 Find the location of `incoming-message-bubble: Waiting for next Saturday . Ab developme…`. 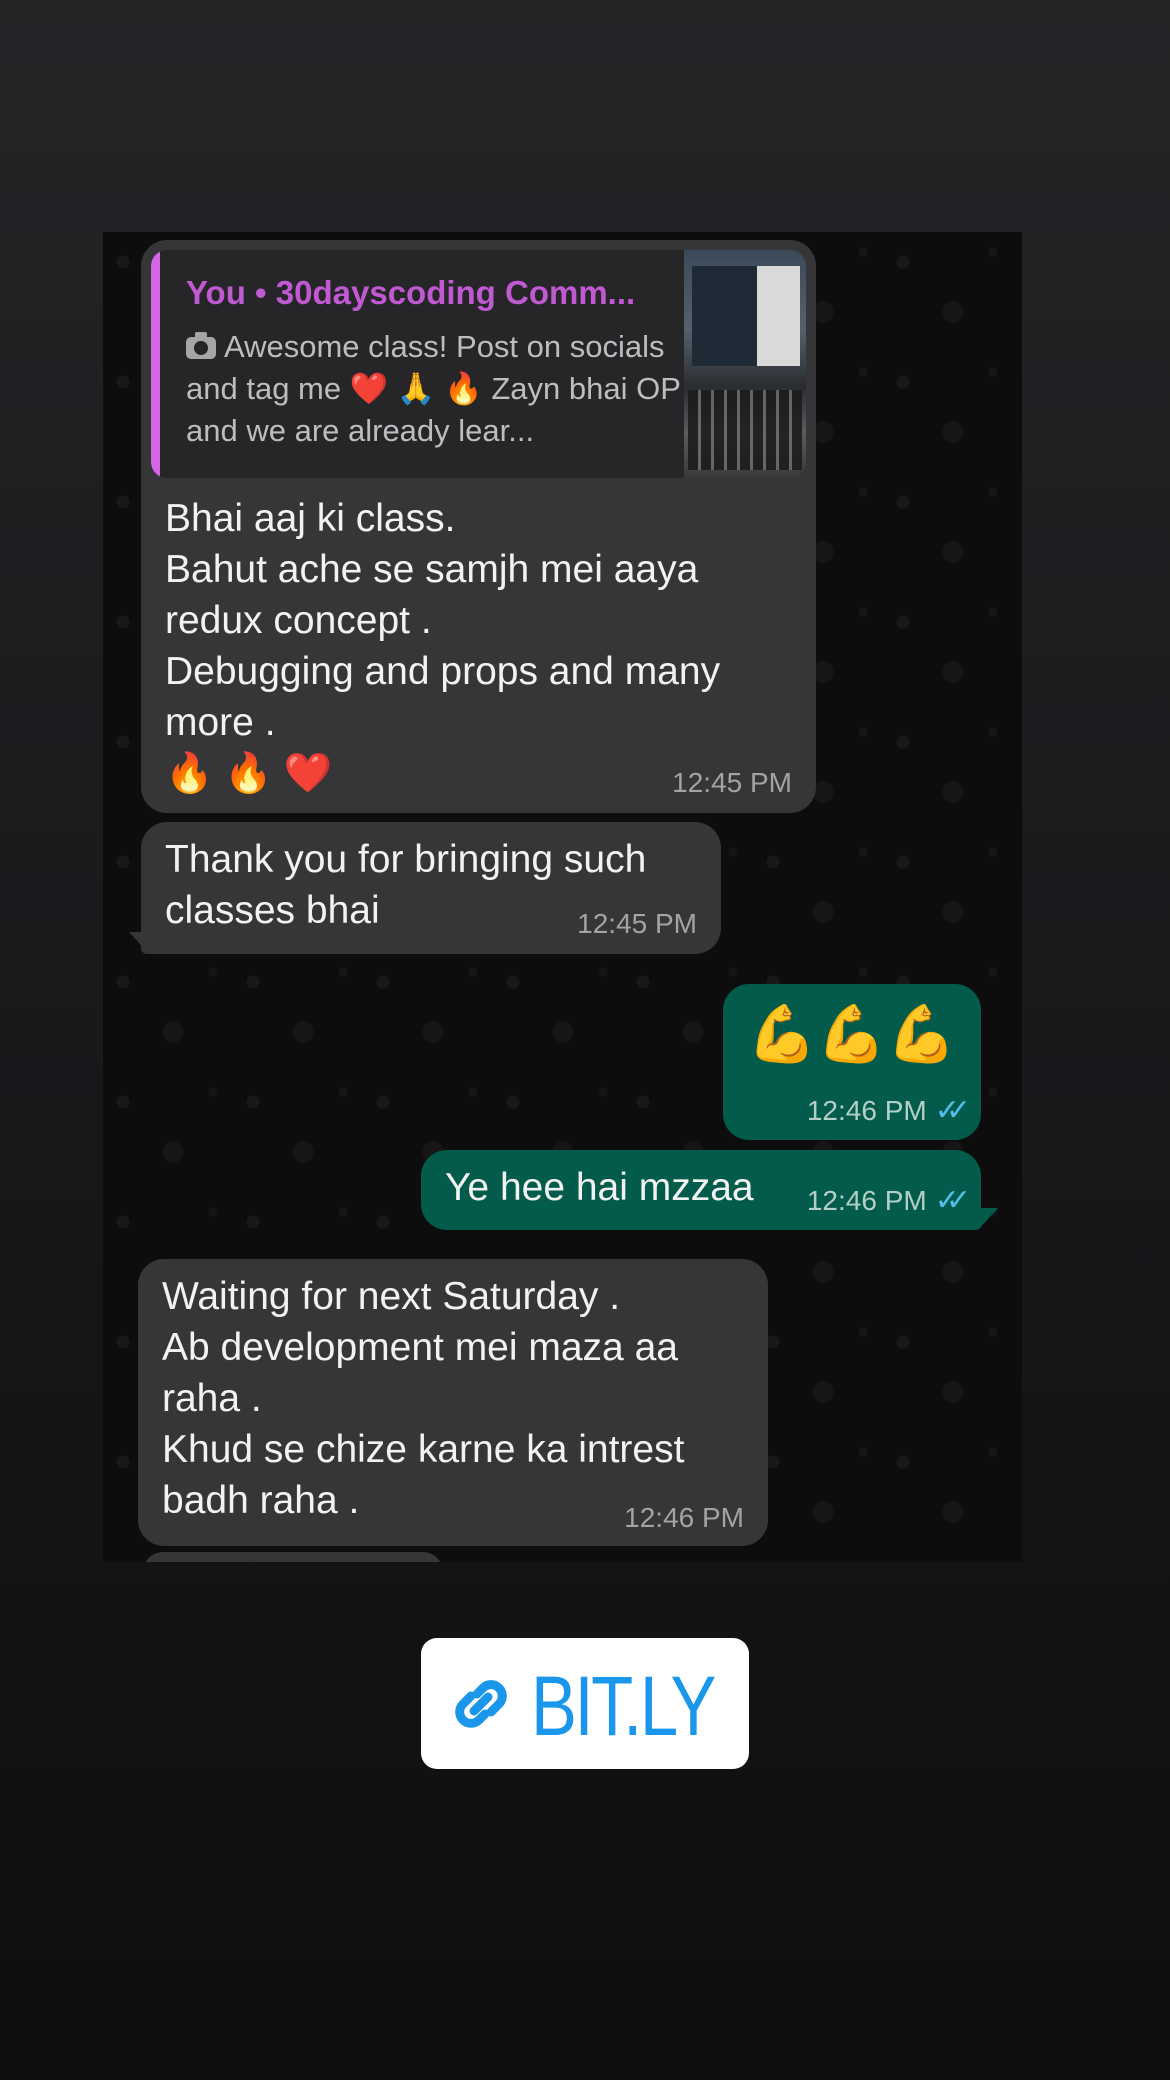

incoming-message-bubble: Waiting for next Saturday . Ab developme… is located at coordinates (453, 1402).